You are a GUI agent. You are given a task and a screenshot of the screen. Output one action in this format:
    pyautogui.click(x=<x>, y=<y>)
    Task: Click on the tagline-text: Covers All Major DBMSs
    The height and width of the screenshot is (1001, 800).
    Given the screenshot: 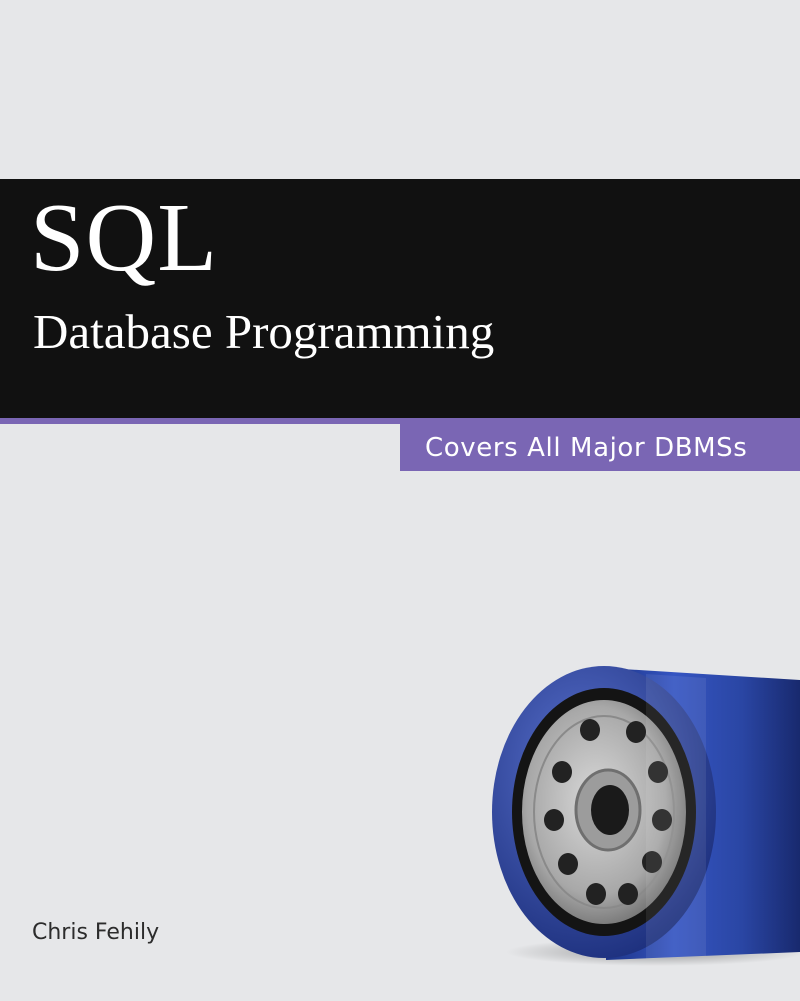 What is the action you would take?
    pyautogui.click(x=586, y=447)
    